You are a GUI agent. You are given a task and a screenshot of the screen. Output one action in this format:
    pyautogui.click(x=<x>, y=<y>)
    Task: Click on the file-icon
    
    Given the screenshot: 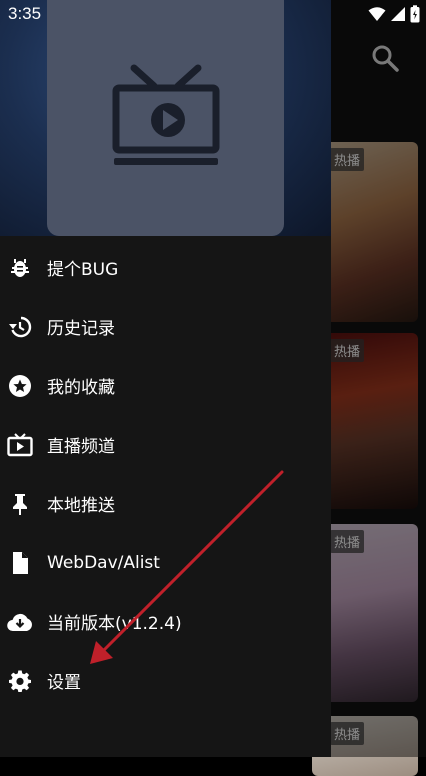 What is the action you would take?
    pyautogui.click(x=20, y=563)
    